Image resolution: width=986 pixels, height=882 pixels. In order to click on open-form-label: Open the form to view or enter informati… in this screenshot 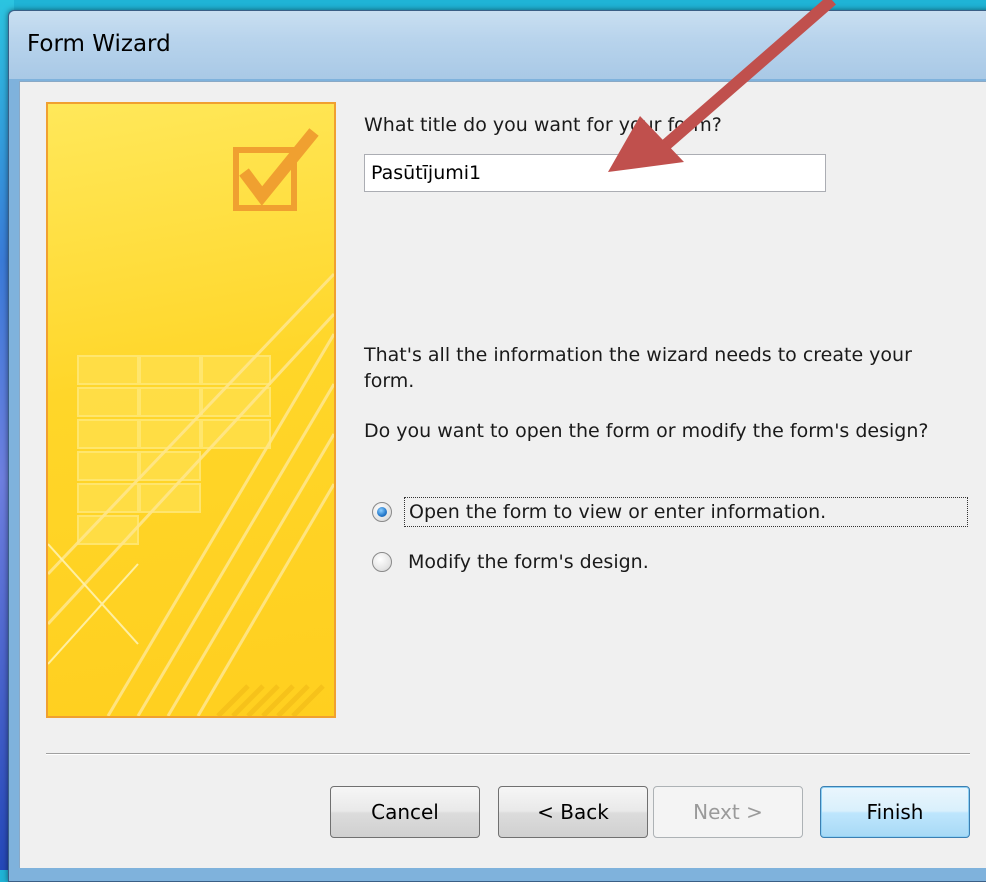, I will do `click(686, 512)`.